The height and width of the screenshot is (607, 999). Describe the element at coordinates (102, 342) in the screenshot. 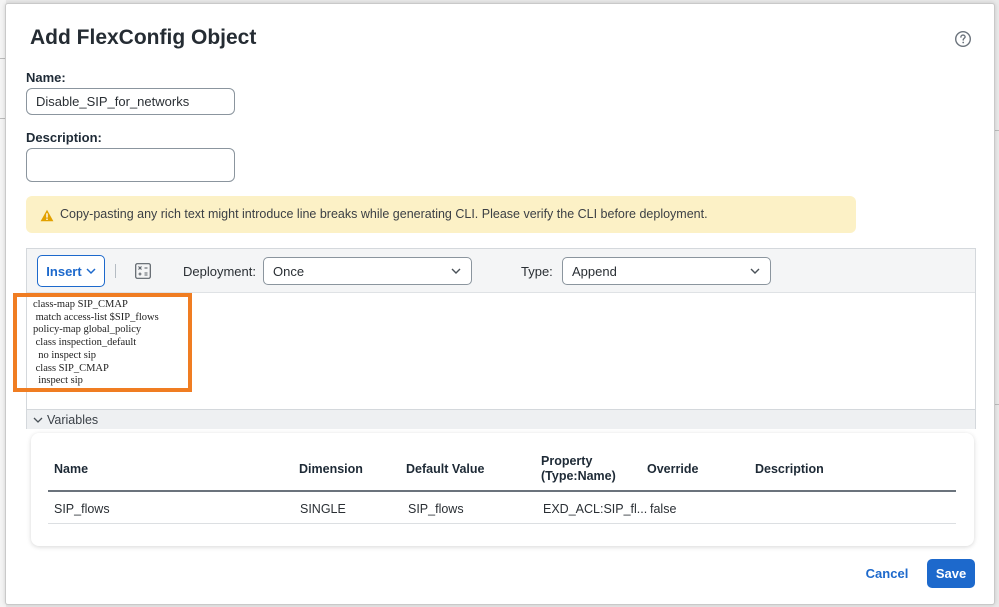

I see `code-highlight-annotation` at that location.